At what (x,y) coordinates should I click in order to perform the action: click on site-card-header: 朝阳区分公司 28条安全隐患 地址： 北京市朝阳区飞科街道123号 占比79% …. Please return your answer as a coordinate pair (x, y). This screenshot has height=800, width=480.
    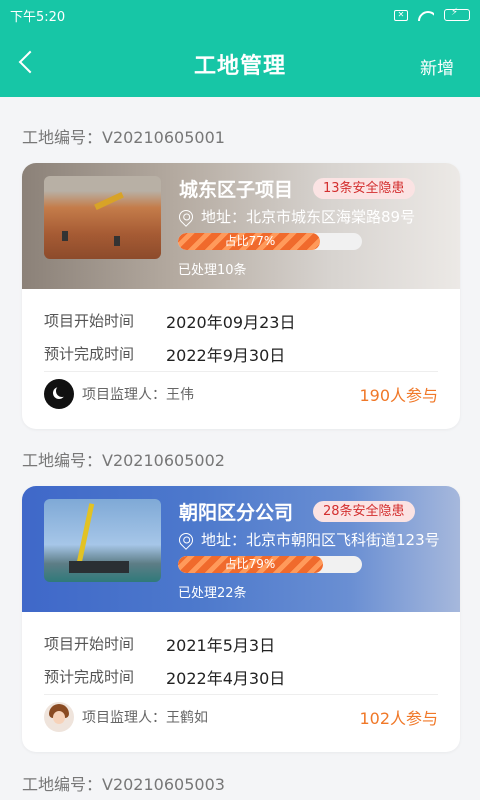
    Looking at the image, I should click on (241, 549).